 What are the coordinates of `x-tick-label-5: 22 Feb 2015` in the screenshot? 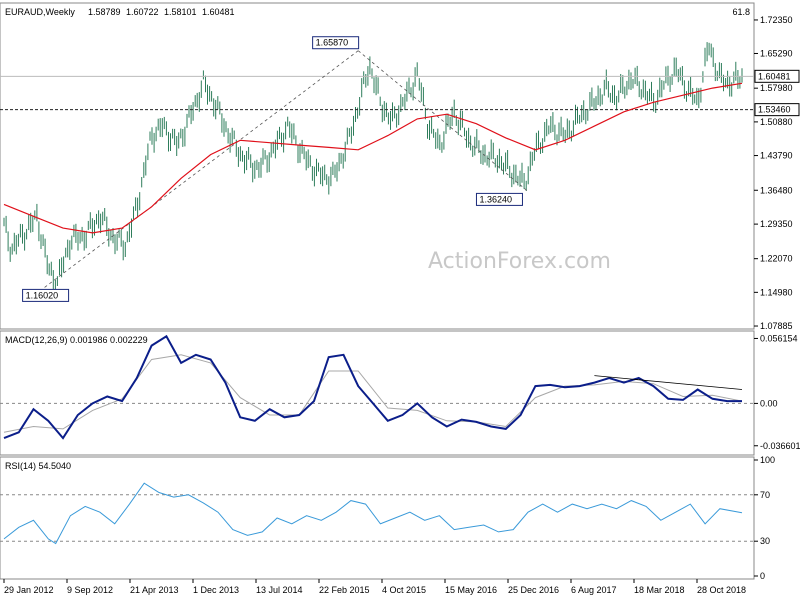 It's located at (344, 590).